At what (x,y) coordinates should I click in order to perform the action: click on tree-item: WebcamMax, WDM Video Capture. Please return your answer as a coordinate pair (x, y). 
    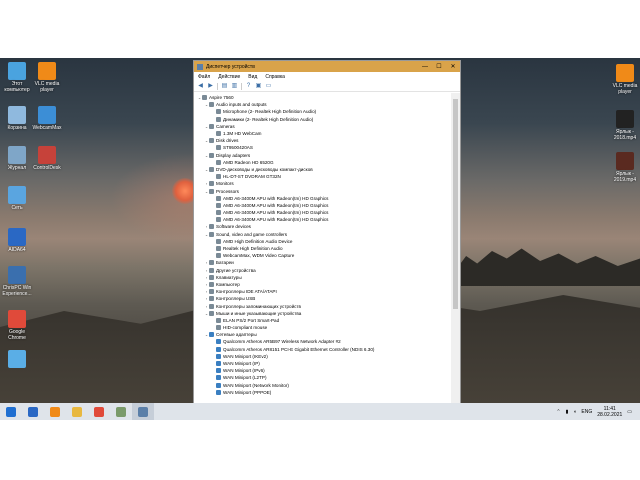
    Looking at the image, I should click on (323, 255).